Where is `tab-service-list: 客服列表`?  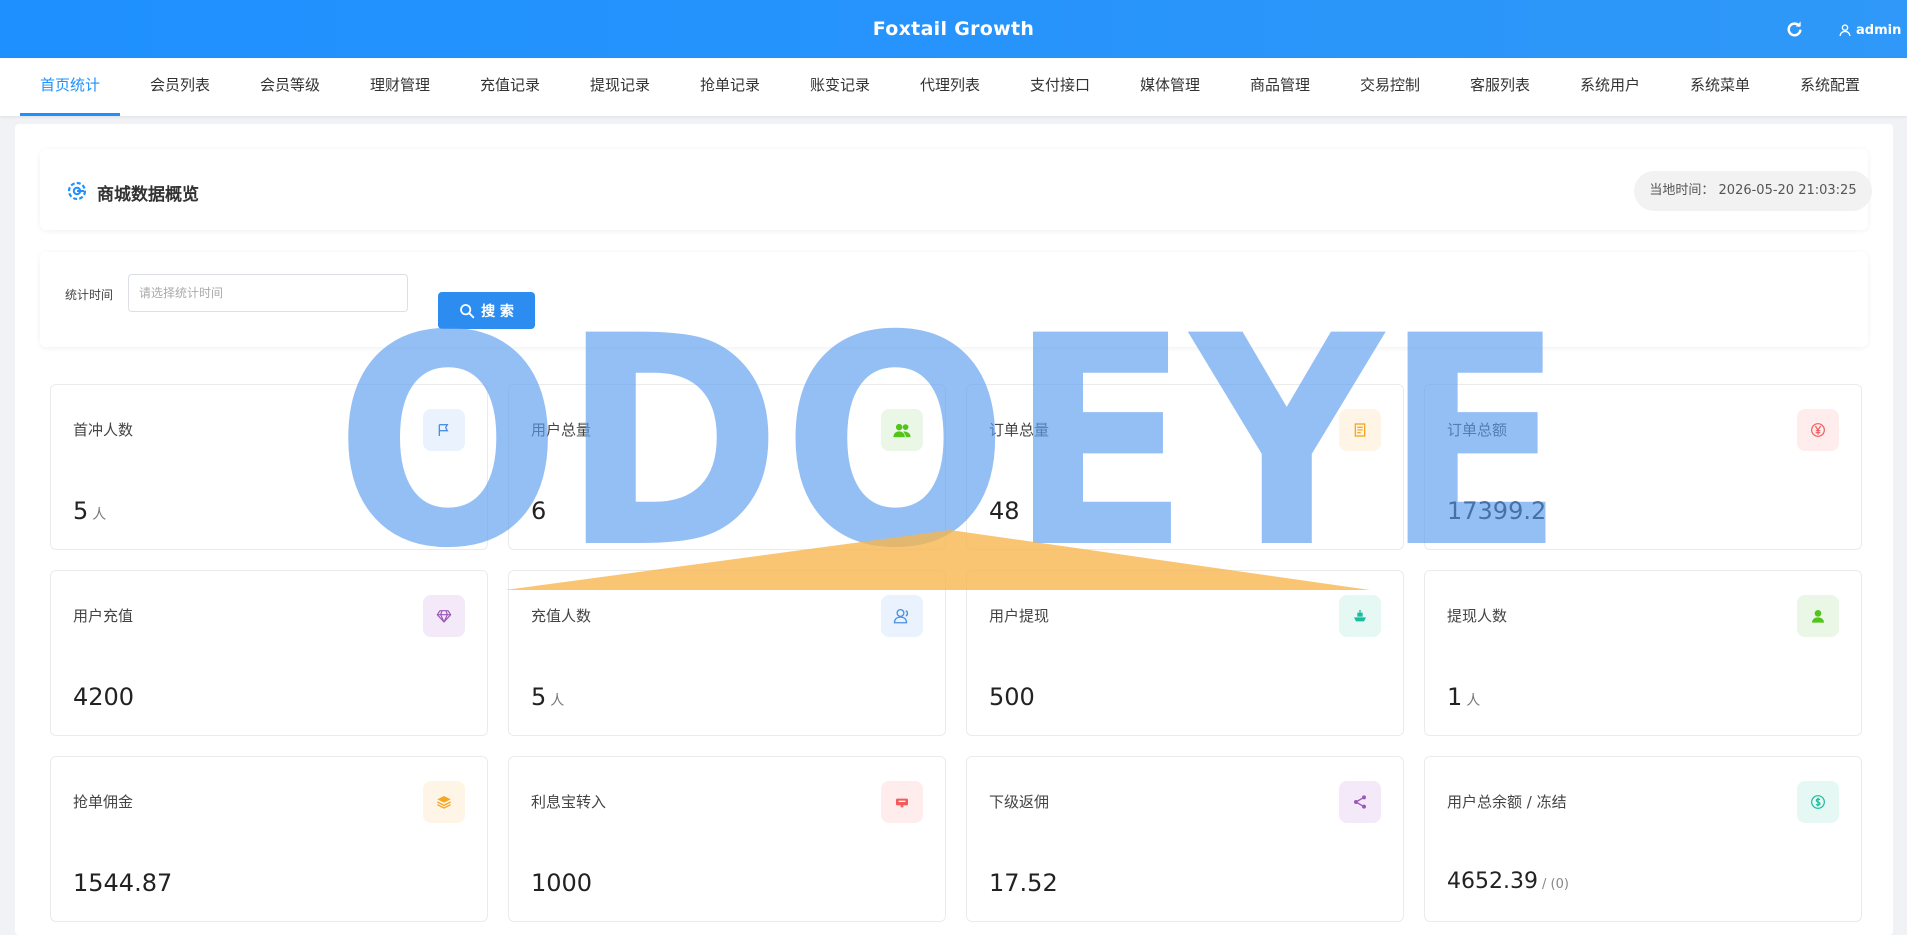
tab-service-list: 客服列表 is located at coordinates (1500, 87).